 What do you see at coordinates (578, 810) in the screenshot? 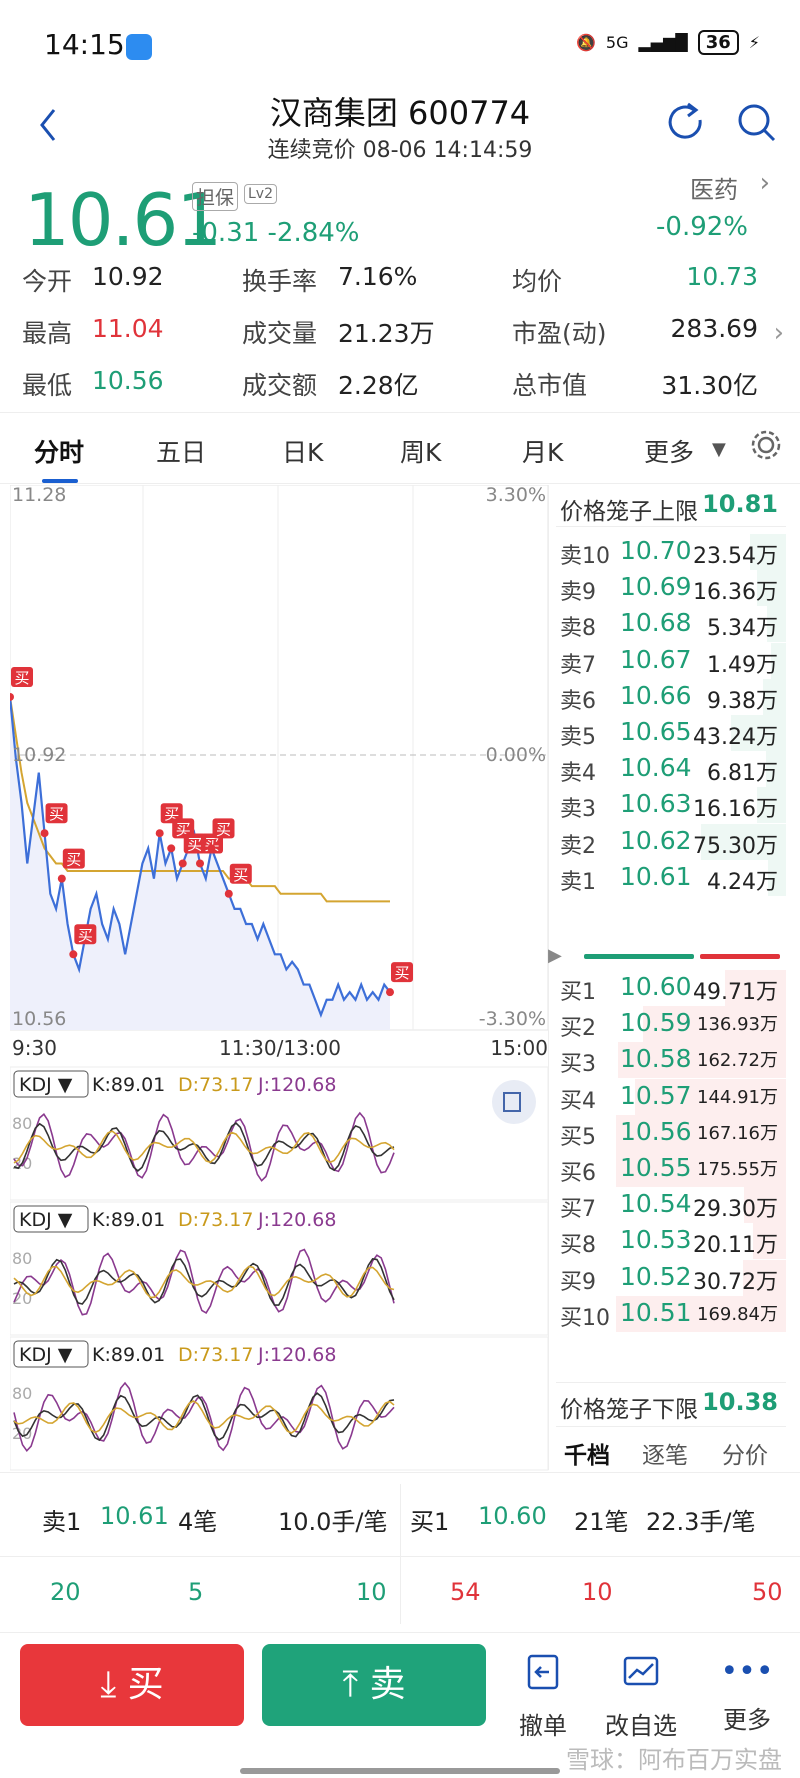
I see `level-label: 卖3` at bounding box center [578, 810].